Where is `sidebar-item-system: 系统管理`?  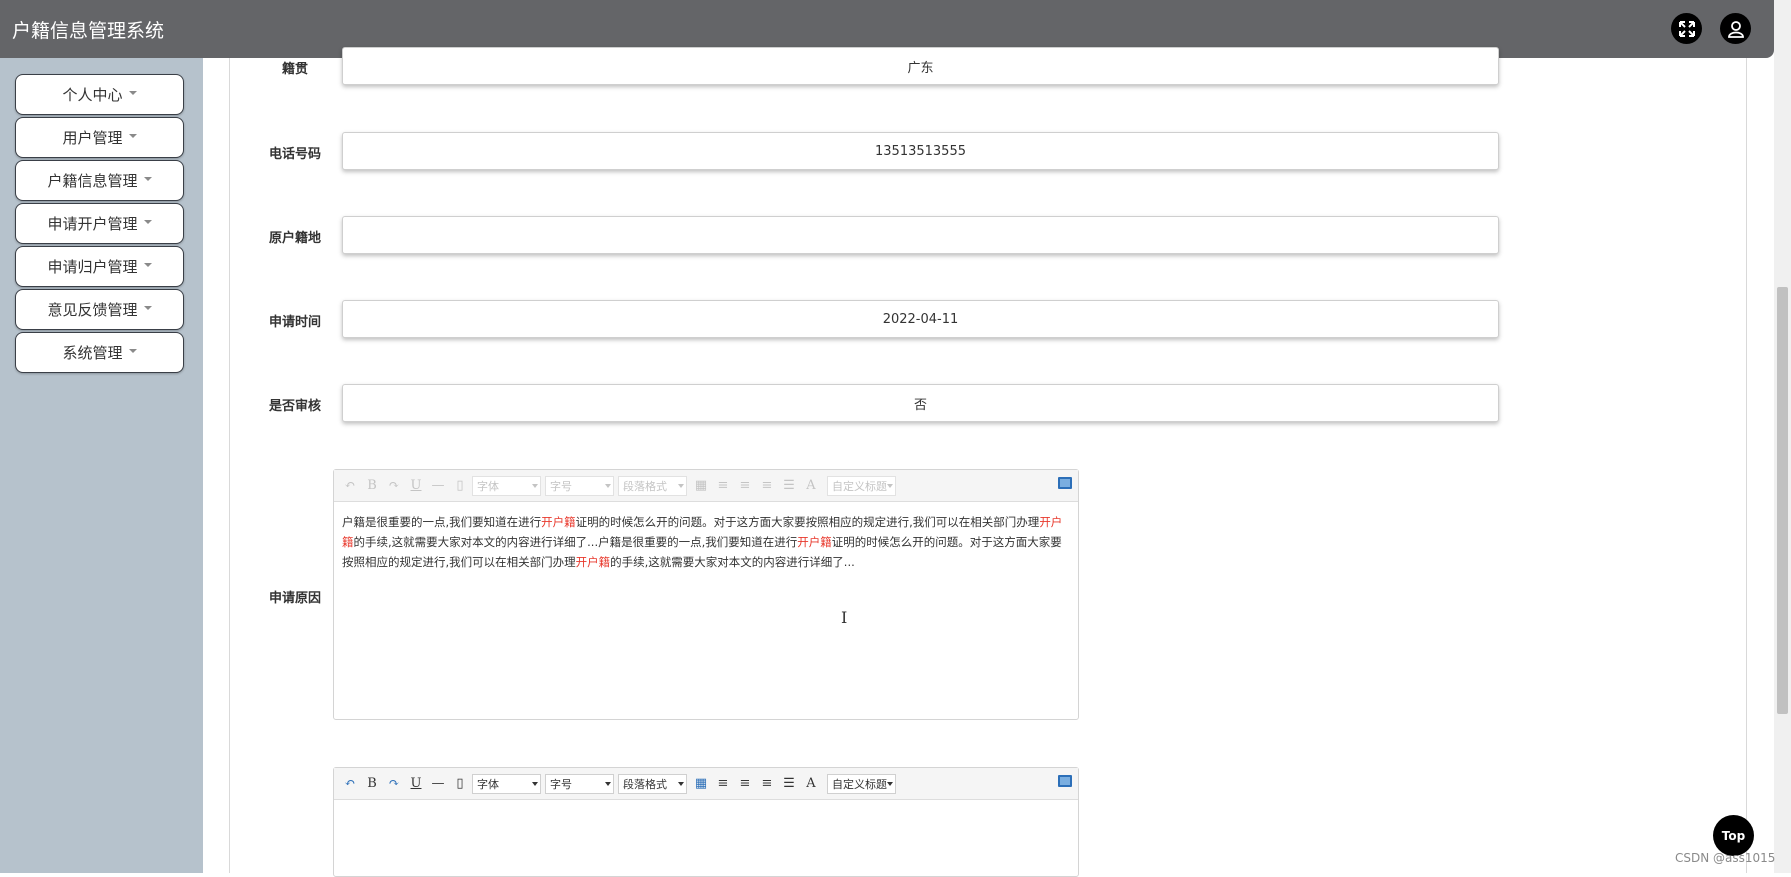
sidebar-item-system: 系统管理 is located at coordinates (99, 352).